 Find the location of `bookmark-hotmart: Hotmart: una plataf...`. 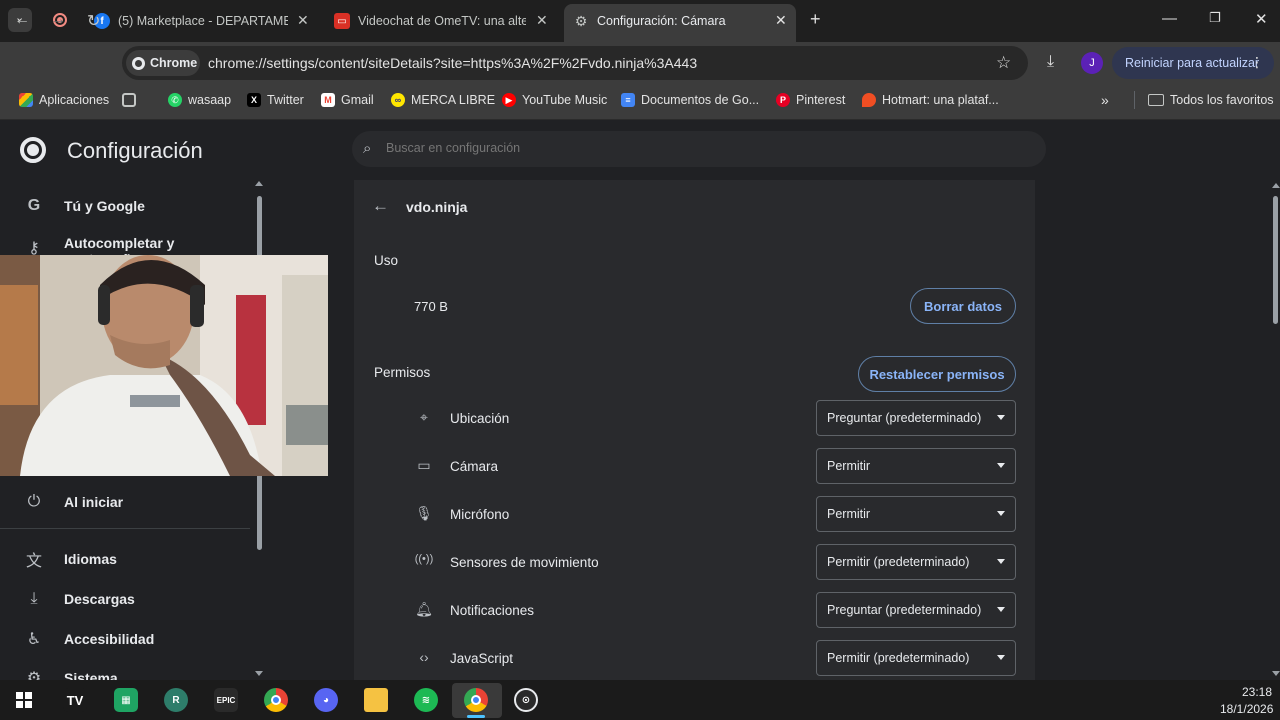

bookmark-hotmart: Hotmart: una plataf... is located at coordinates (930, 100).